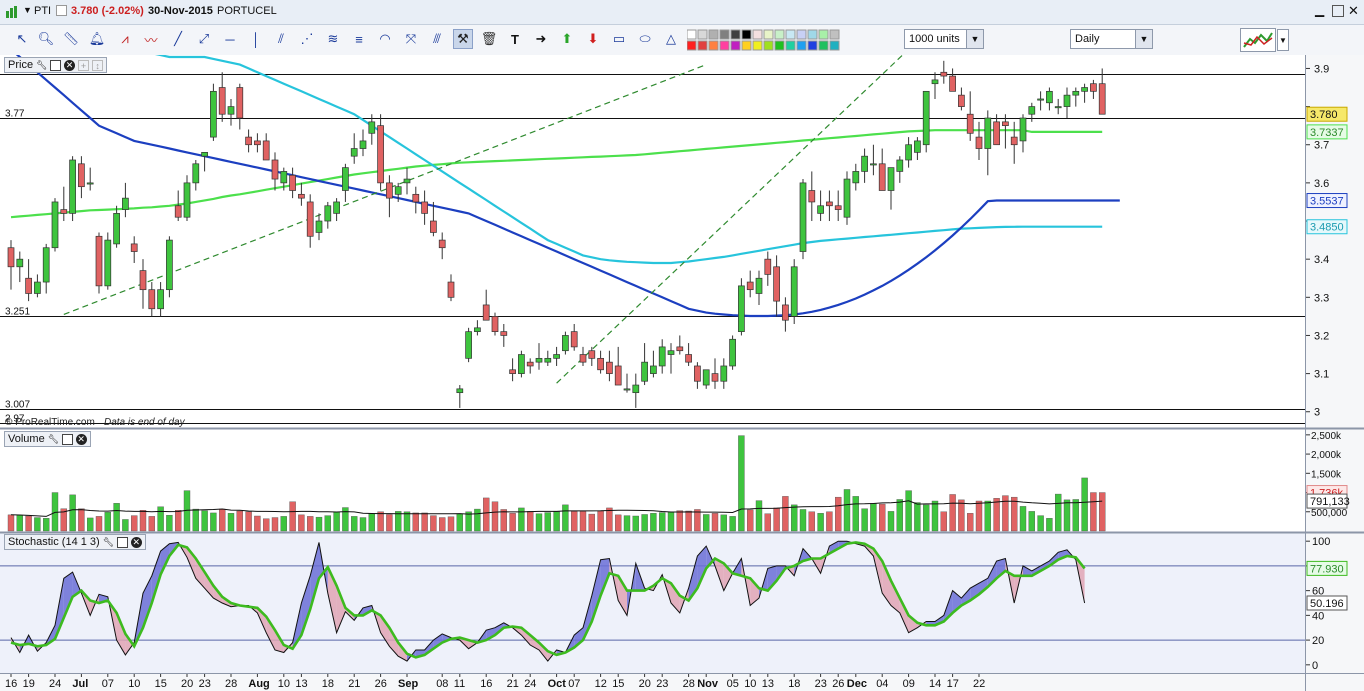  What do you see at coordinates (333, 39) in the screenshot?
I see `fibonacci-icon: ≋` at bounding box center [333, 39].